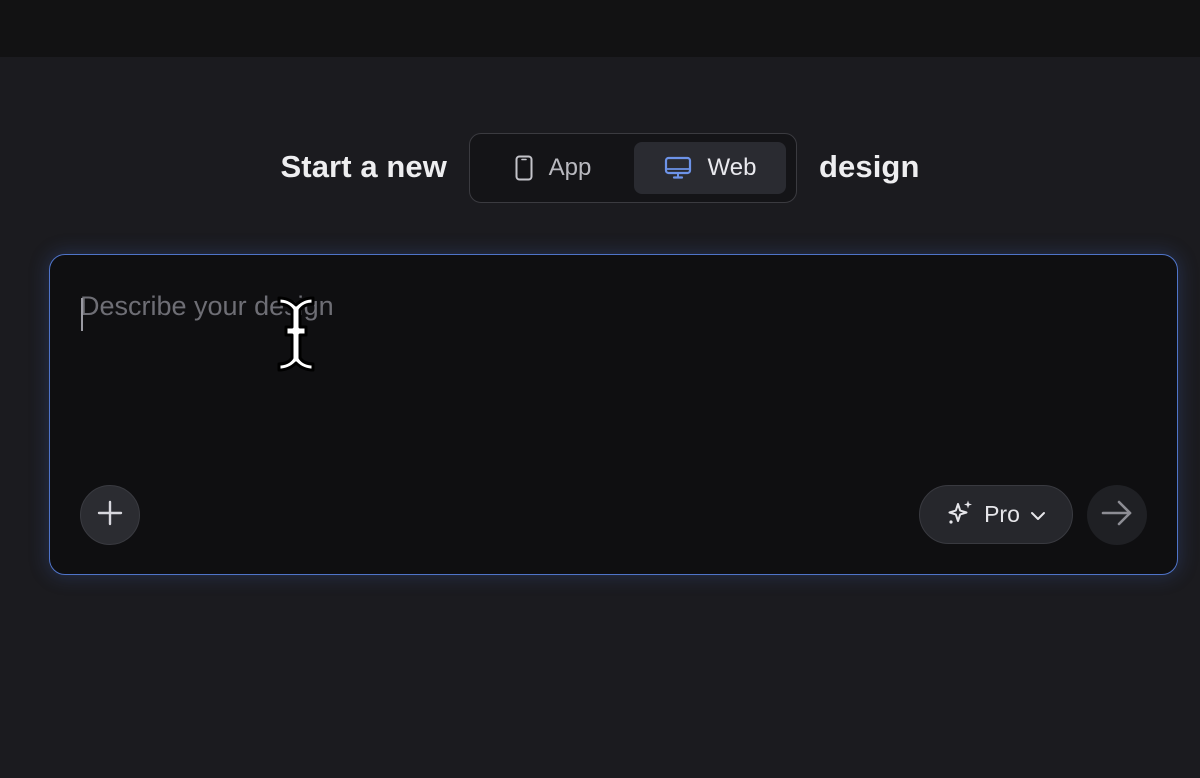 The width and height of the screenshot is (1200, 778). What do you see at coordinates (732, 167) in the screenshot?
I see `toggle-label-web: Web` at bounding box center [732, 167].